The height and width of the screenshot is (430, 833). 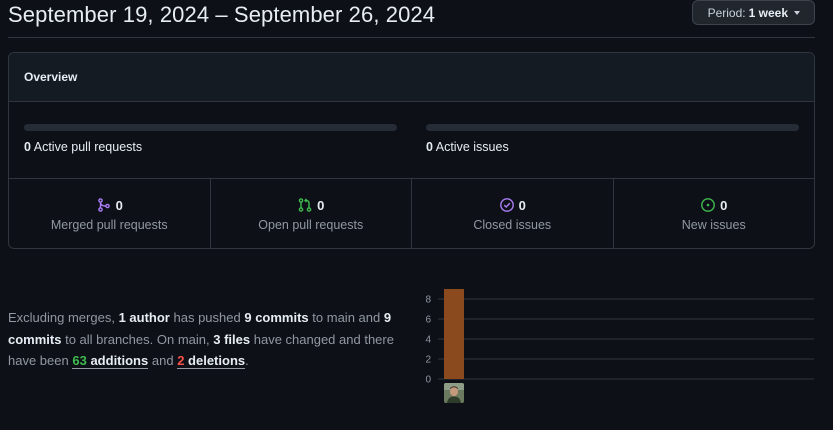 I want to click on commit-bar, so click(x=454, y=334).